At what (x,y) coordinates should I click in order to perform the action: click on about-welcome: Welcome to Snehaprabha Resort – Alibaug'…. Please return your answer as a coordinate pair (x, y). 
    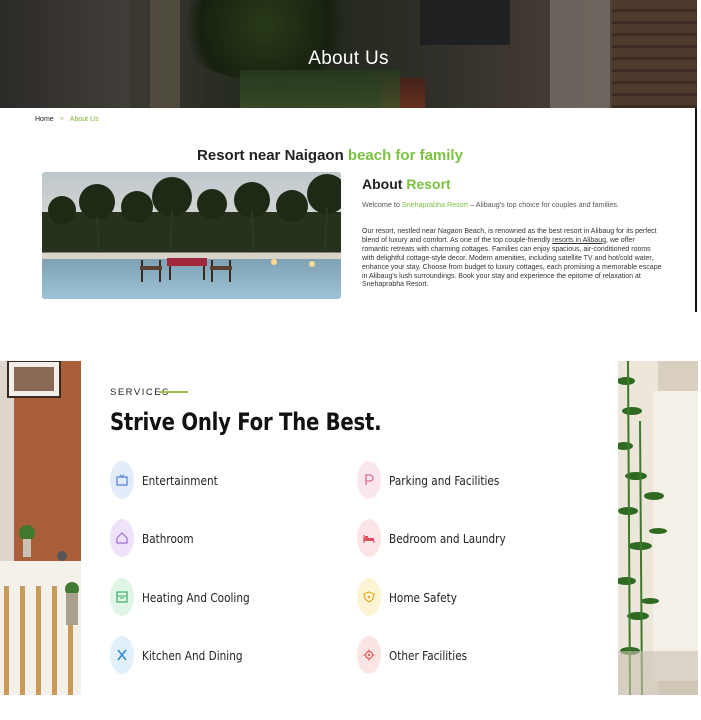
    Looking at the image, I should click on (512, 205).